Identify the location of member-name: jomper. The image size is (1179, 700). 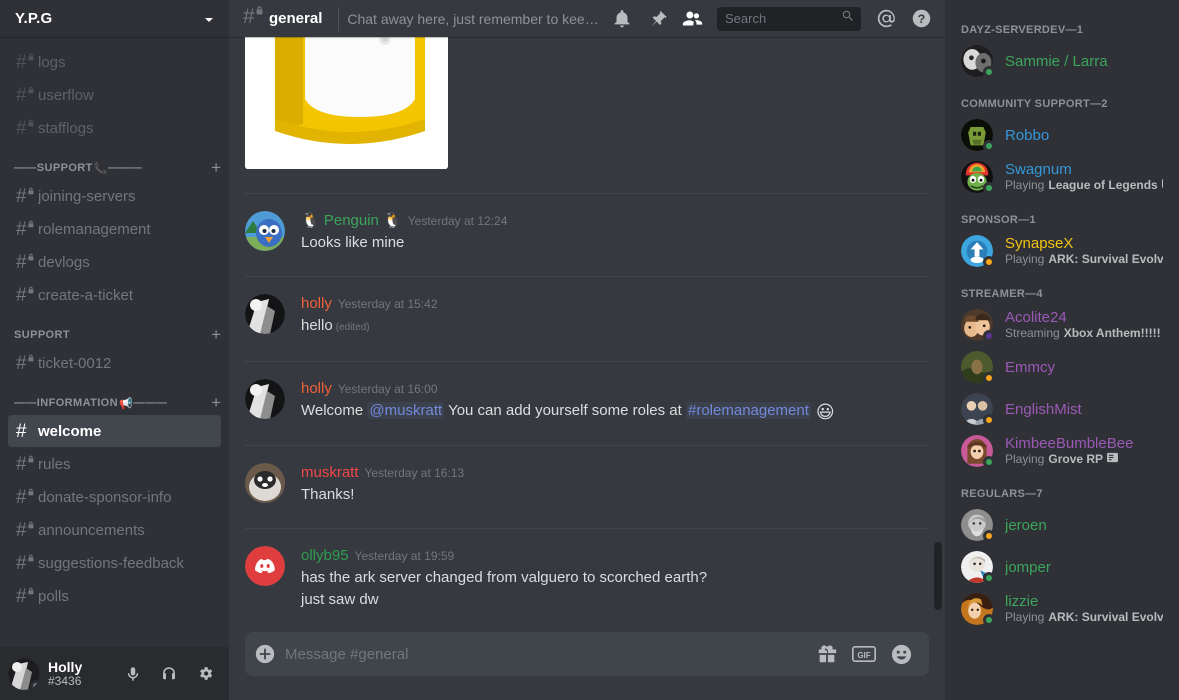
(1028, 567).